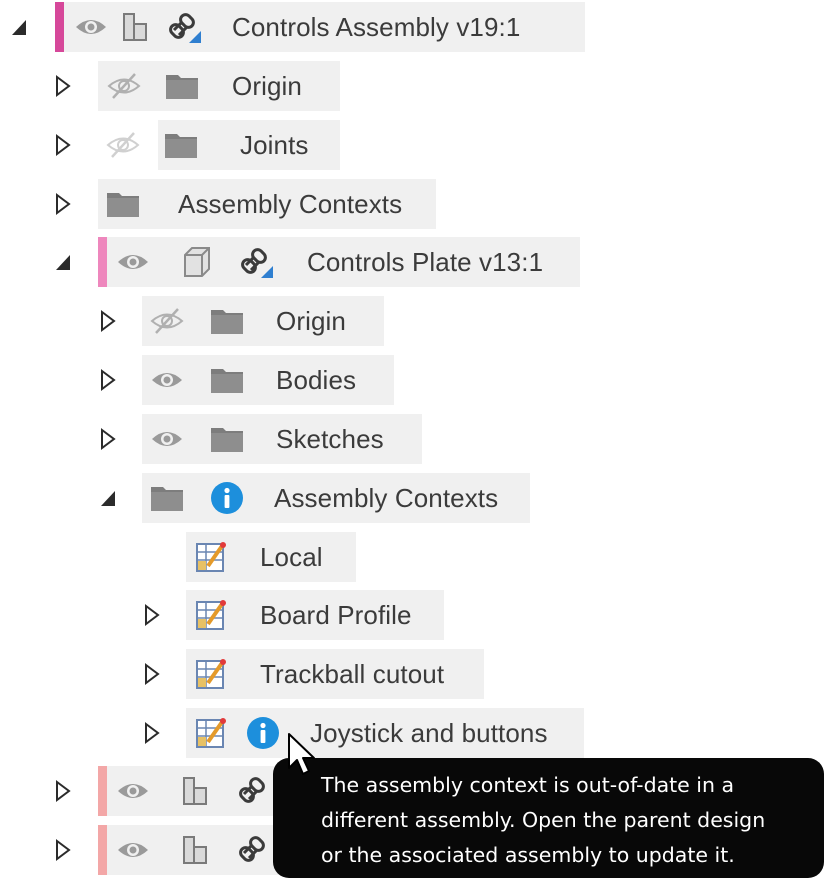 Image resolution: width=834 pixels, height=880 pixels. What do you see at coordinates (268, 380) in the screenshot?
I see `bodies-folder-item: Bodies` at bounding box center [268, 380].